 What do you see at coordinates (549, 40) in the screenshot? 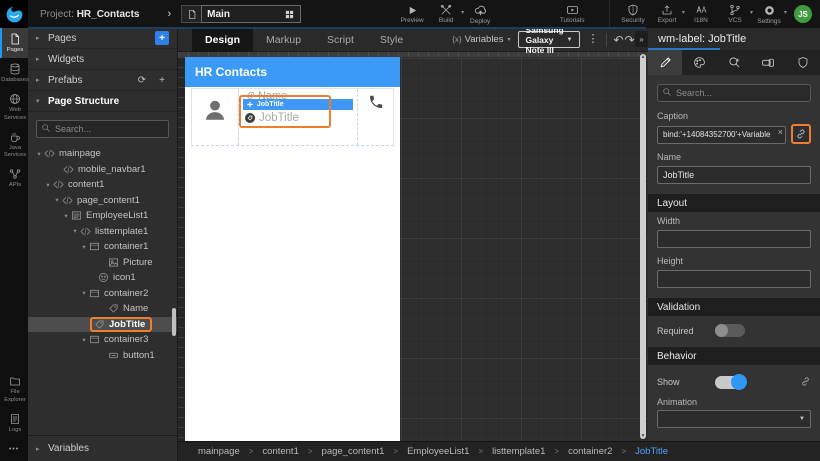
I see `device-selector: Samsung Galaxy Note III ▼` at bounding box center [549, 40].